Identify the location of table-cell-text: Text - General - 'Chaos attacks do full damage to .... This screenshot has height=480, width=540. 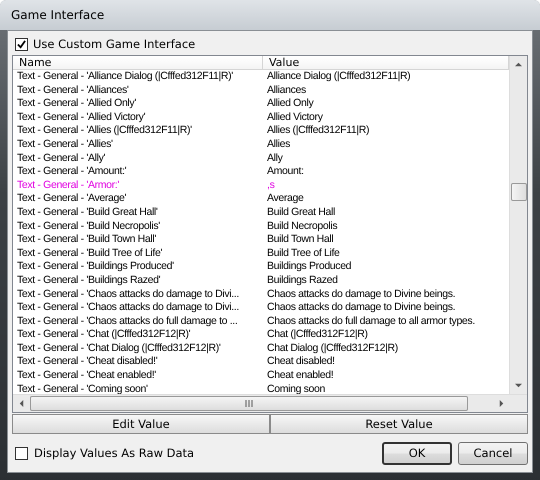
(127, 321).